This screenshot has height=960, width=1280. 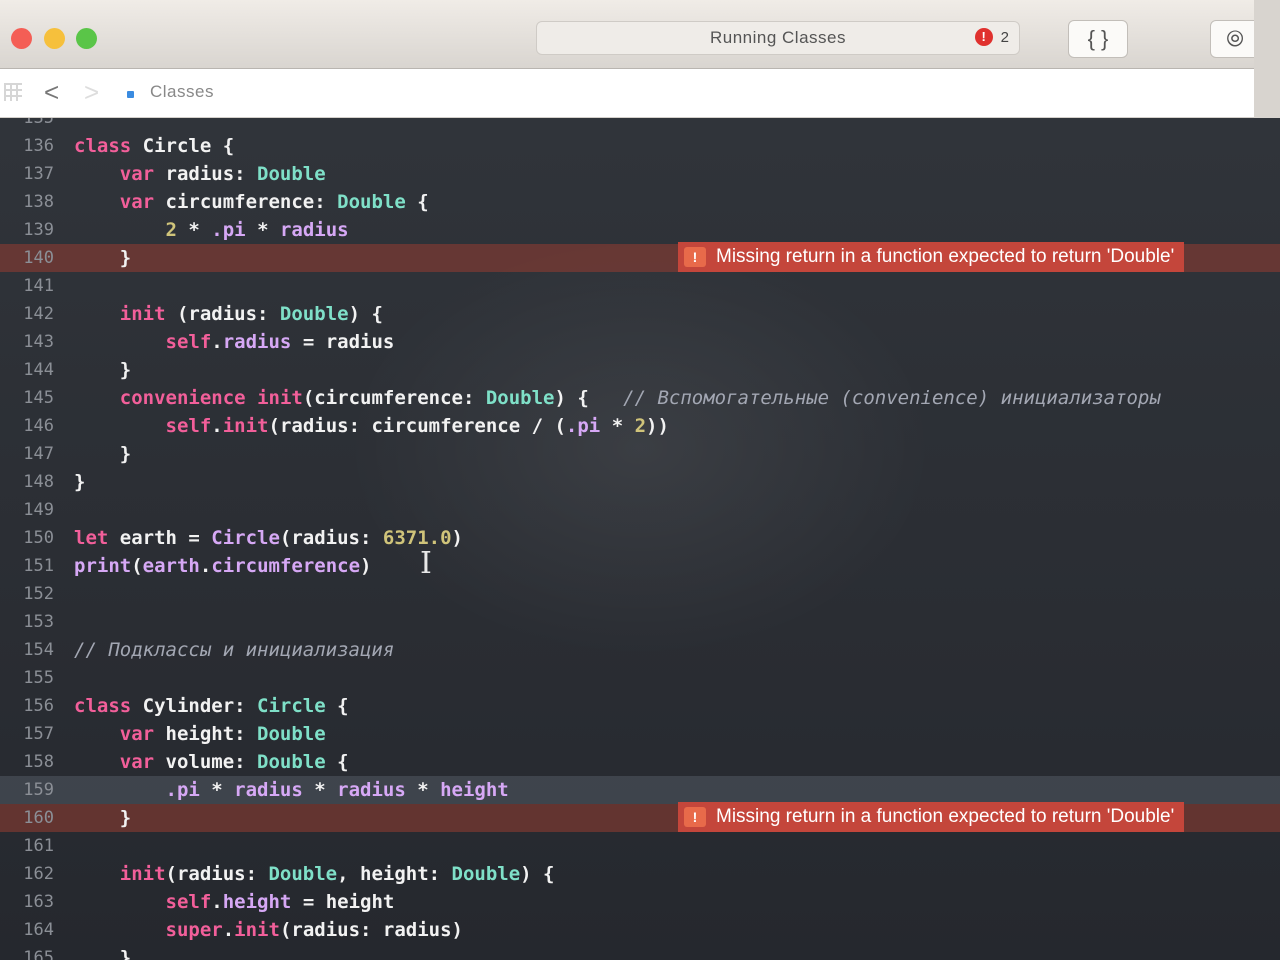 What do you see at coordinates (234, 650) in the screenshot?
I see `code-text: // Подклассы и инициализация` at bounding box center [234, 650].